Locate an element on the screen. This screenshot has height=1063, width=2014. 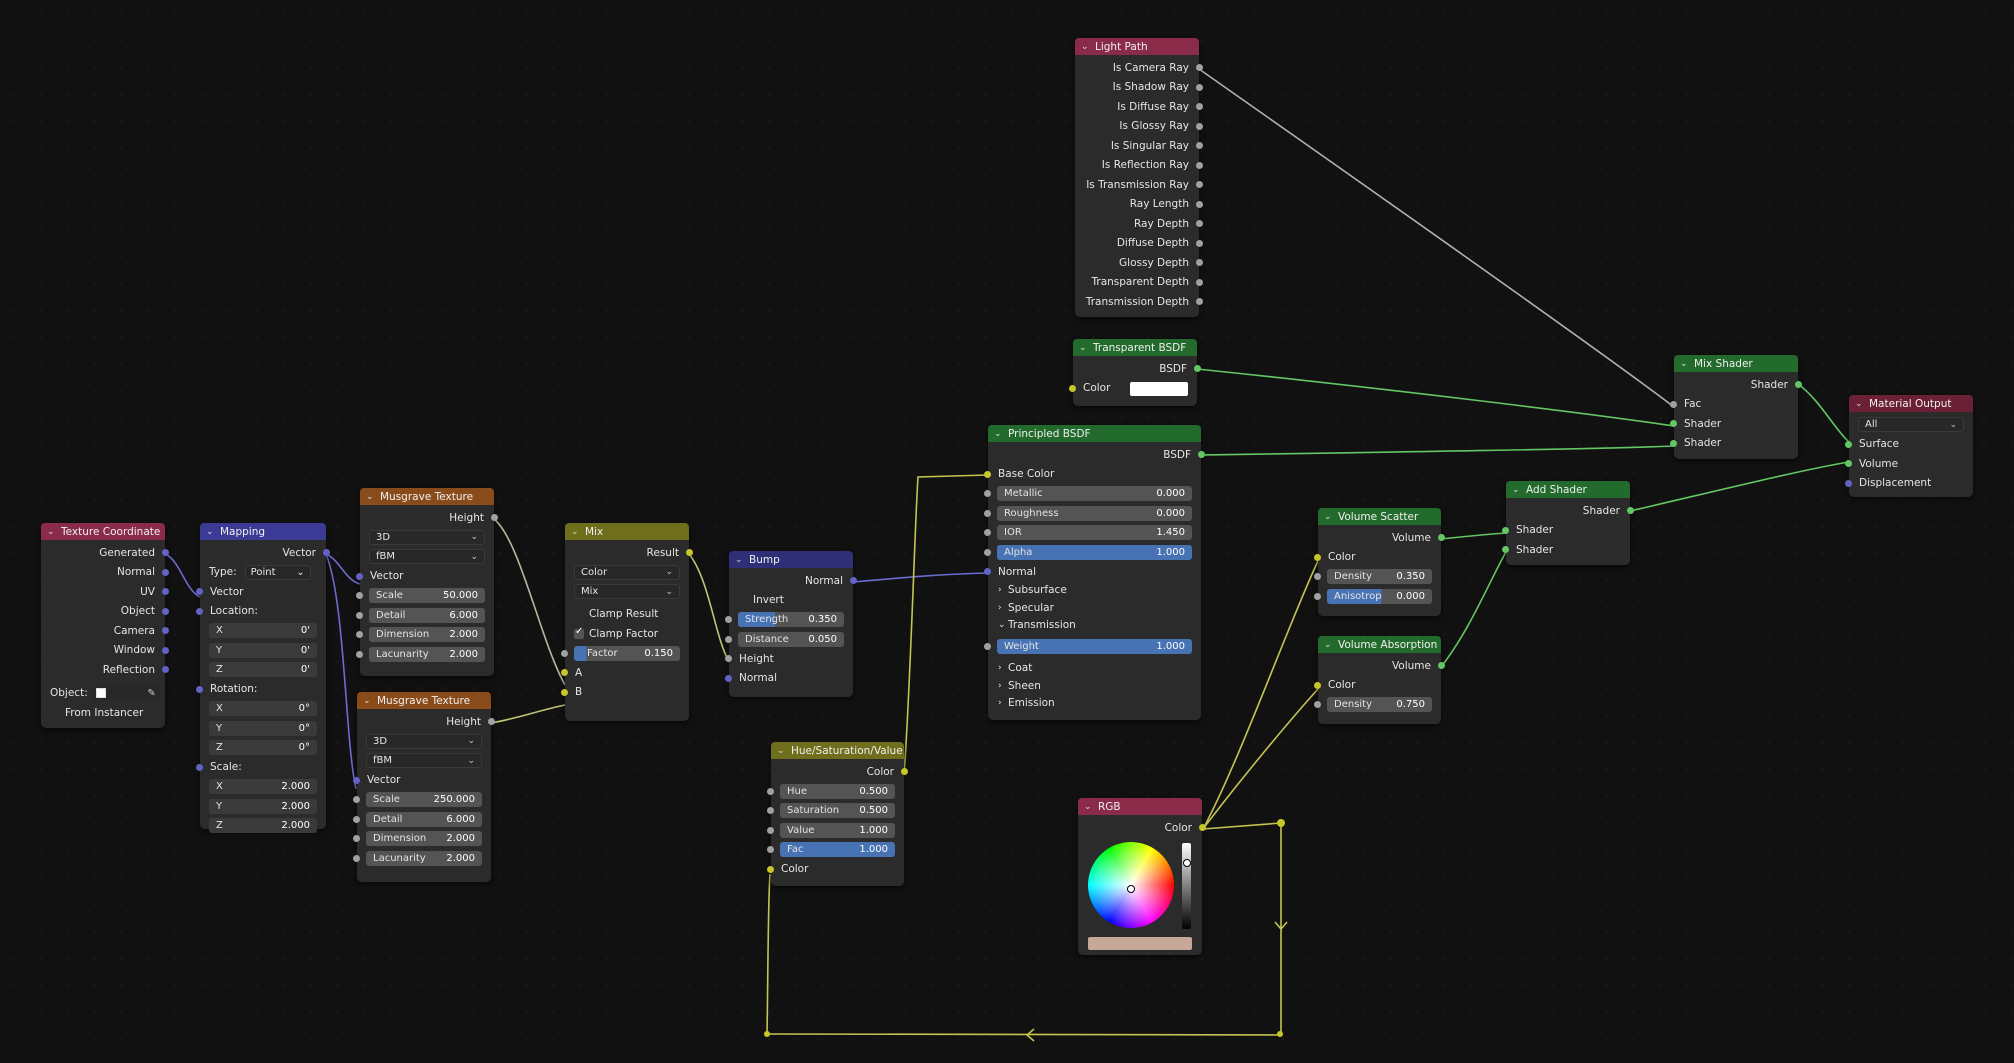
panel-coat: › Coat is located at coordinates (1094, 669).